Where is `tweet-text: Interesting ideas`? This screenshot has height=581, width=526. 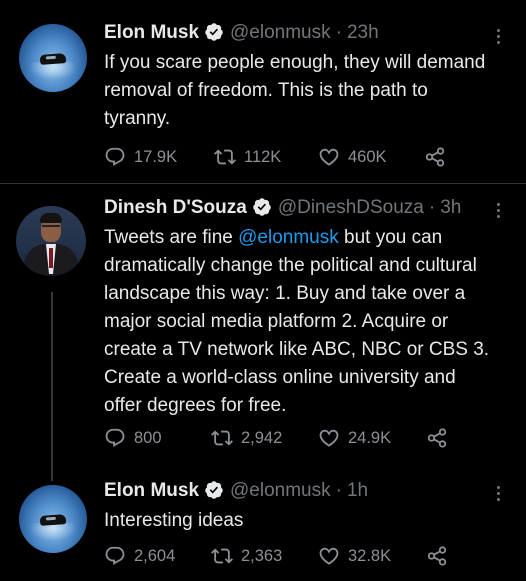 tweet-text: Interesting ideas is located at coordinates (174, 520).